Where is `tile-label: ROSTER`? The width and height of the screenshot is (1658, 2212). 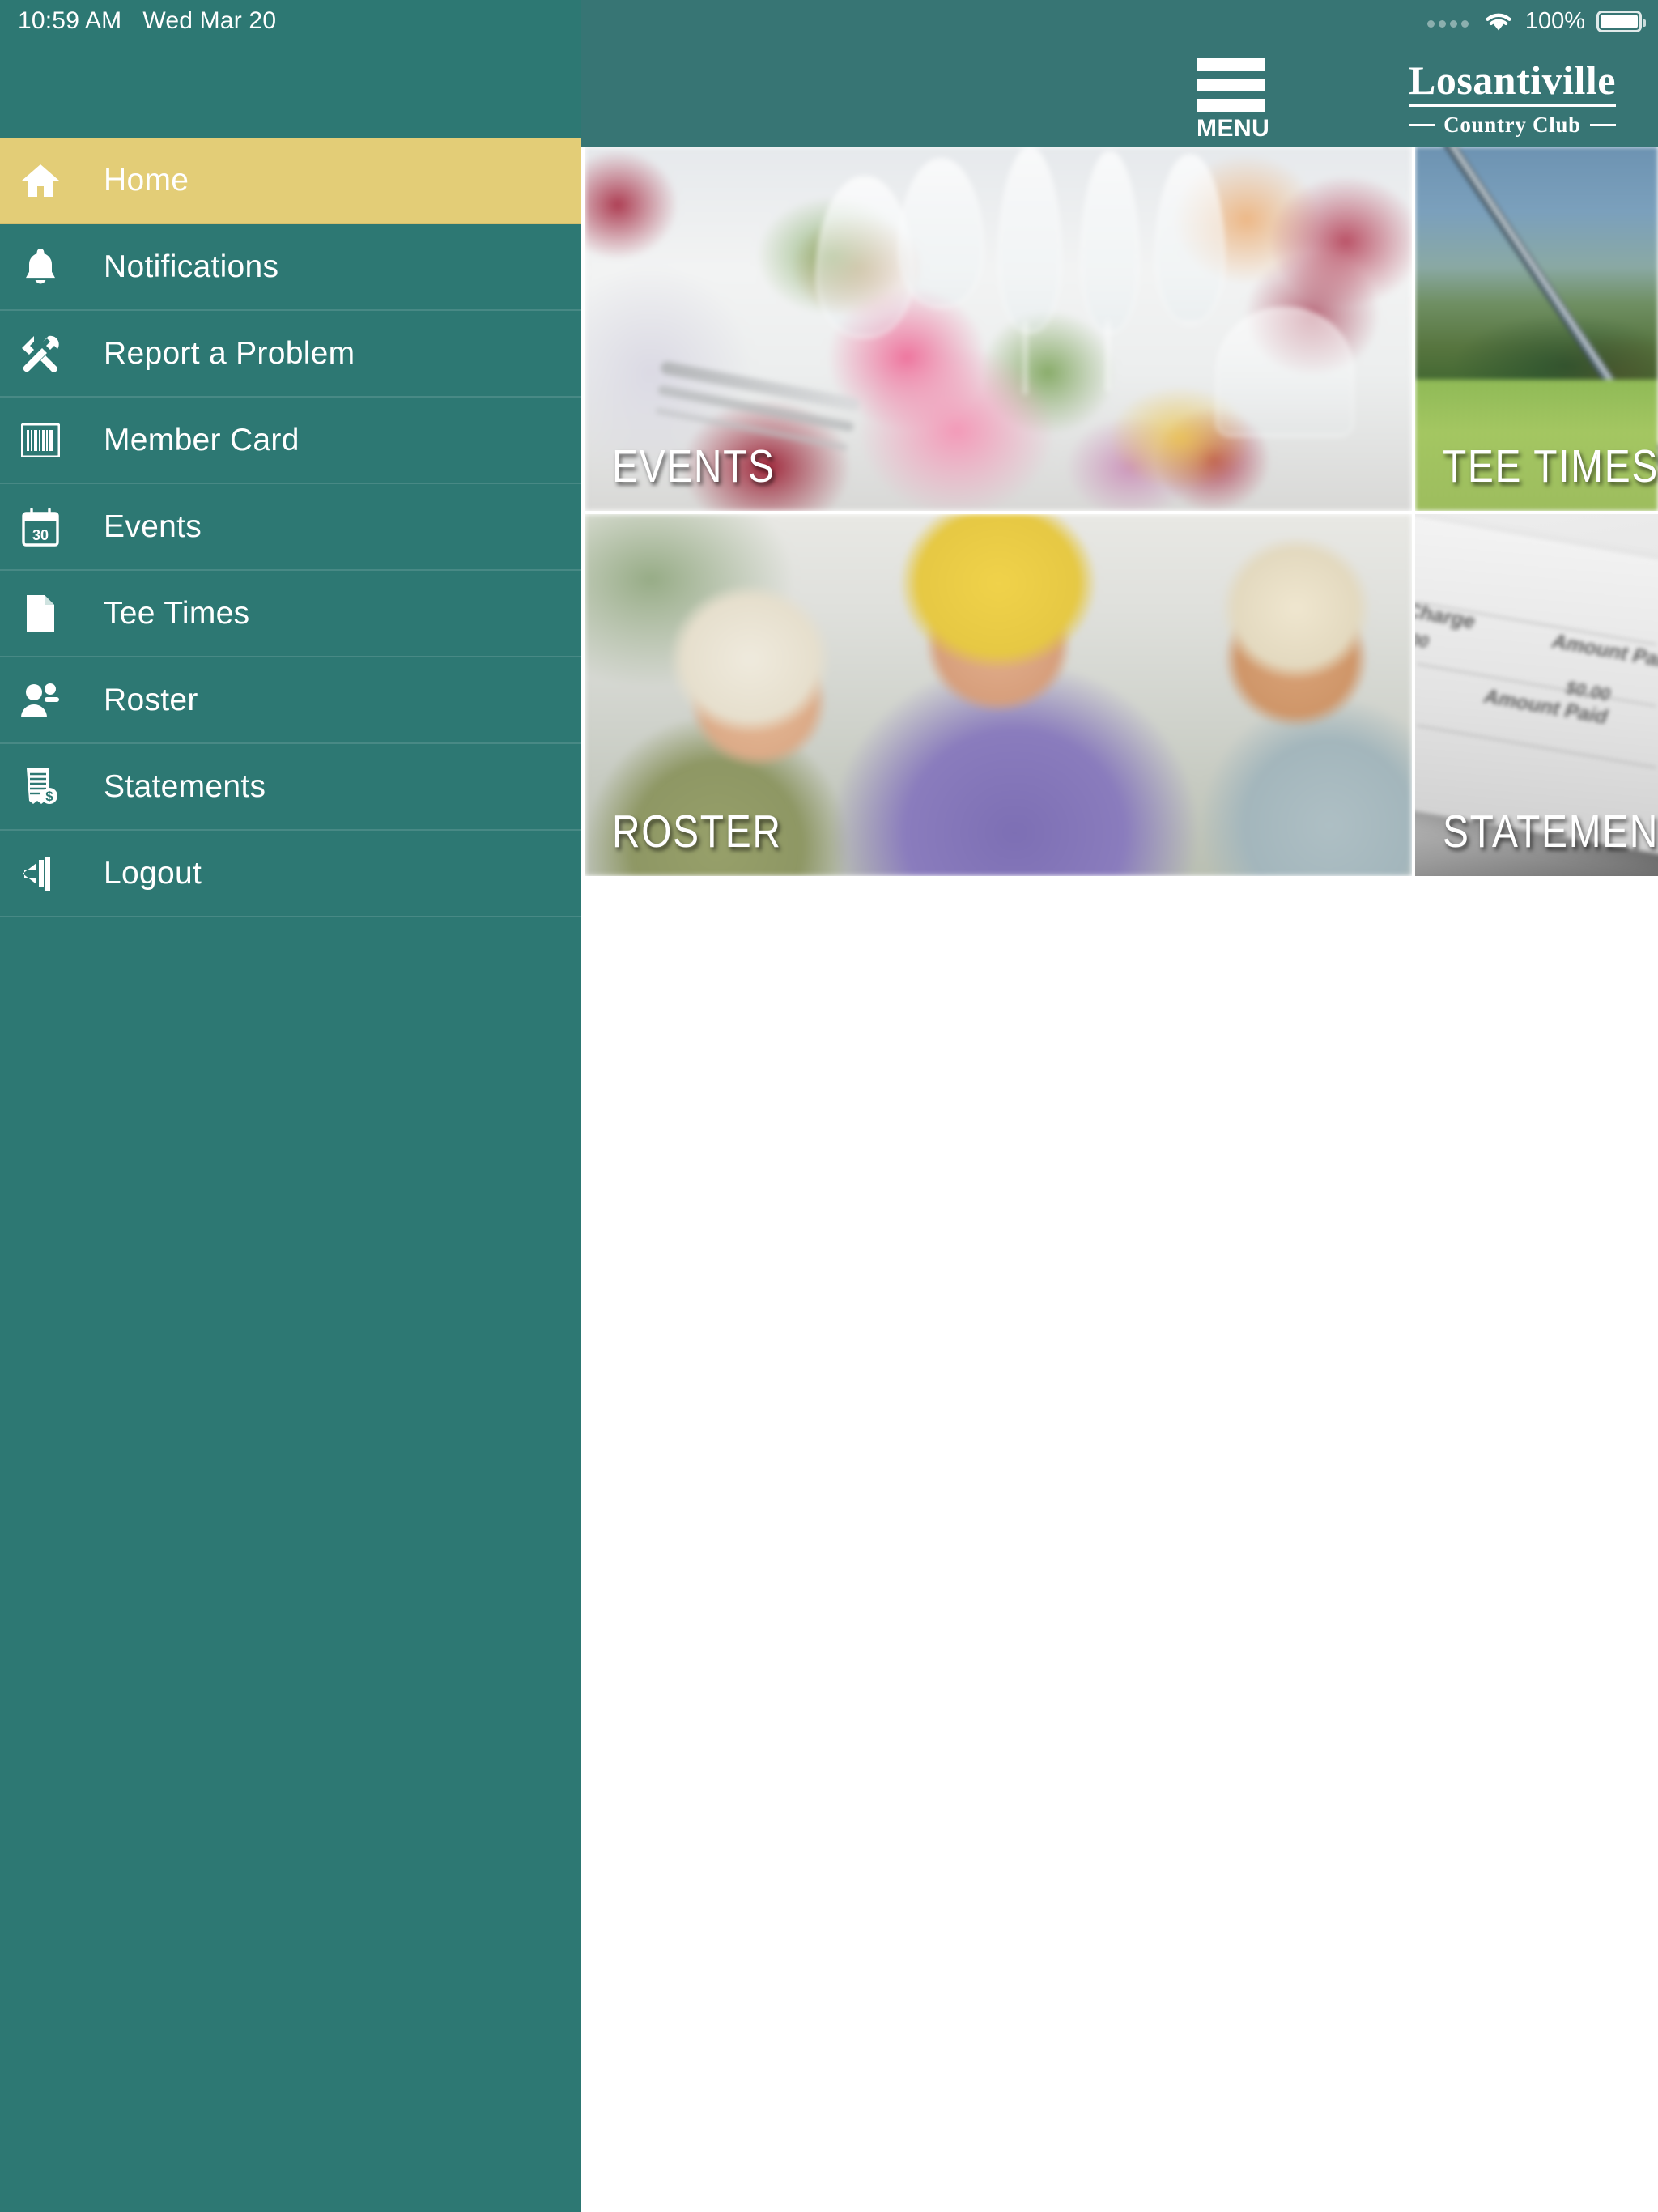
tile-label: ROSTER is located at coordinates (697, 832).